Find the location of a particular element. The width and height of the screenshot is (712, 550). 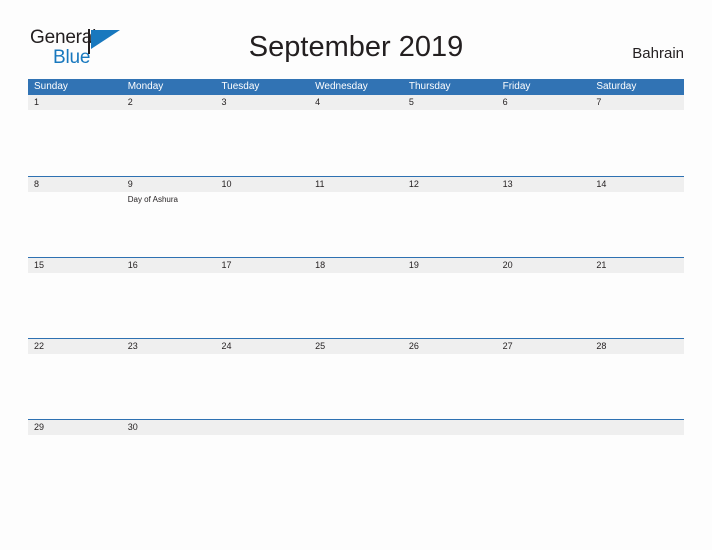

calendar-week-row: 29 30 is located at coordinates (356, 459).